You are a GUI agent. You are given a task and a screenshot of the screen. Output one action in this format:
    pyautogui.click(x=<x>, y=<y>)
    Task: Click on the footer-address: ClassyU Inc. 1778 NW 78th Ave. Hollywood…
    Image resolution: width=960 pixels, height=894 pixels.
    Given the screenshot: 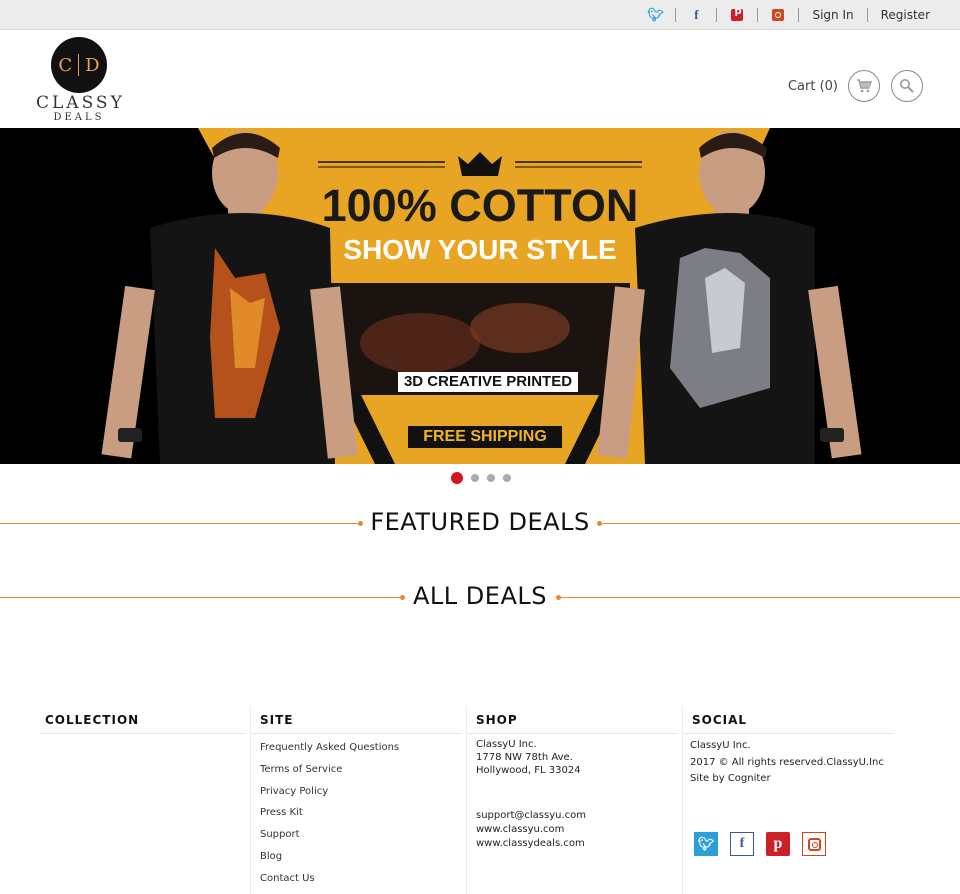 What is the action you would take?
    pyautogui.click(x=572, y=755)
    